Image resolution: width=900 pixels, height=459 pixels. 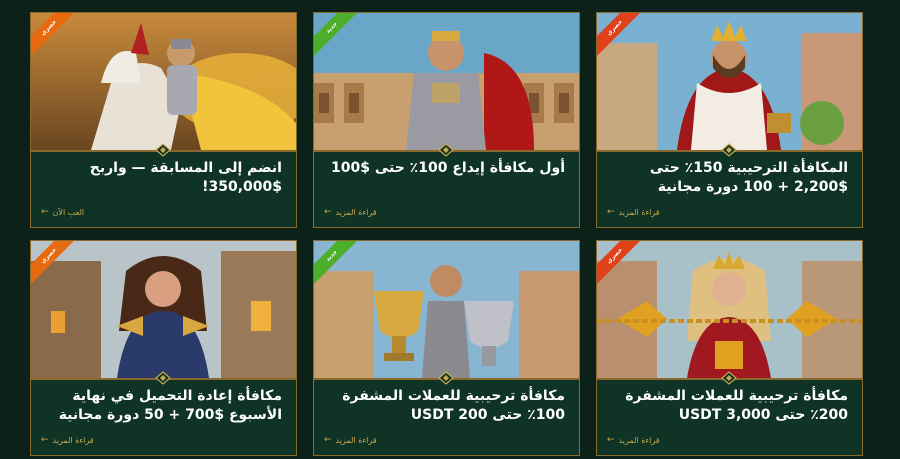 What do you see at coordinates (446, 309) in the screenshot?
I see `promo-image-trophies` at bounding box center [446, 309].